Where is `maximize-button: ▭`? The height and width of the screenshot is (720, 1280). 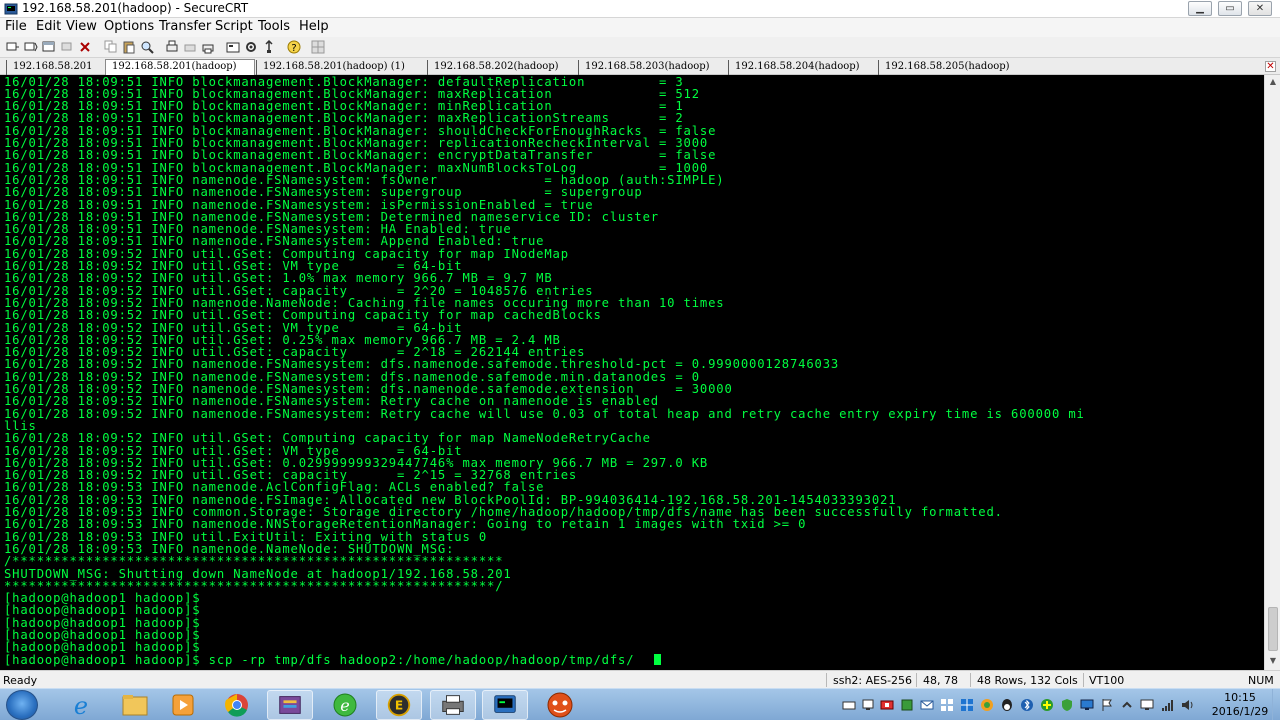 maximize-button: ▭ is located at coordinates (1230, 8).